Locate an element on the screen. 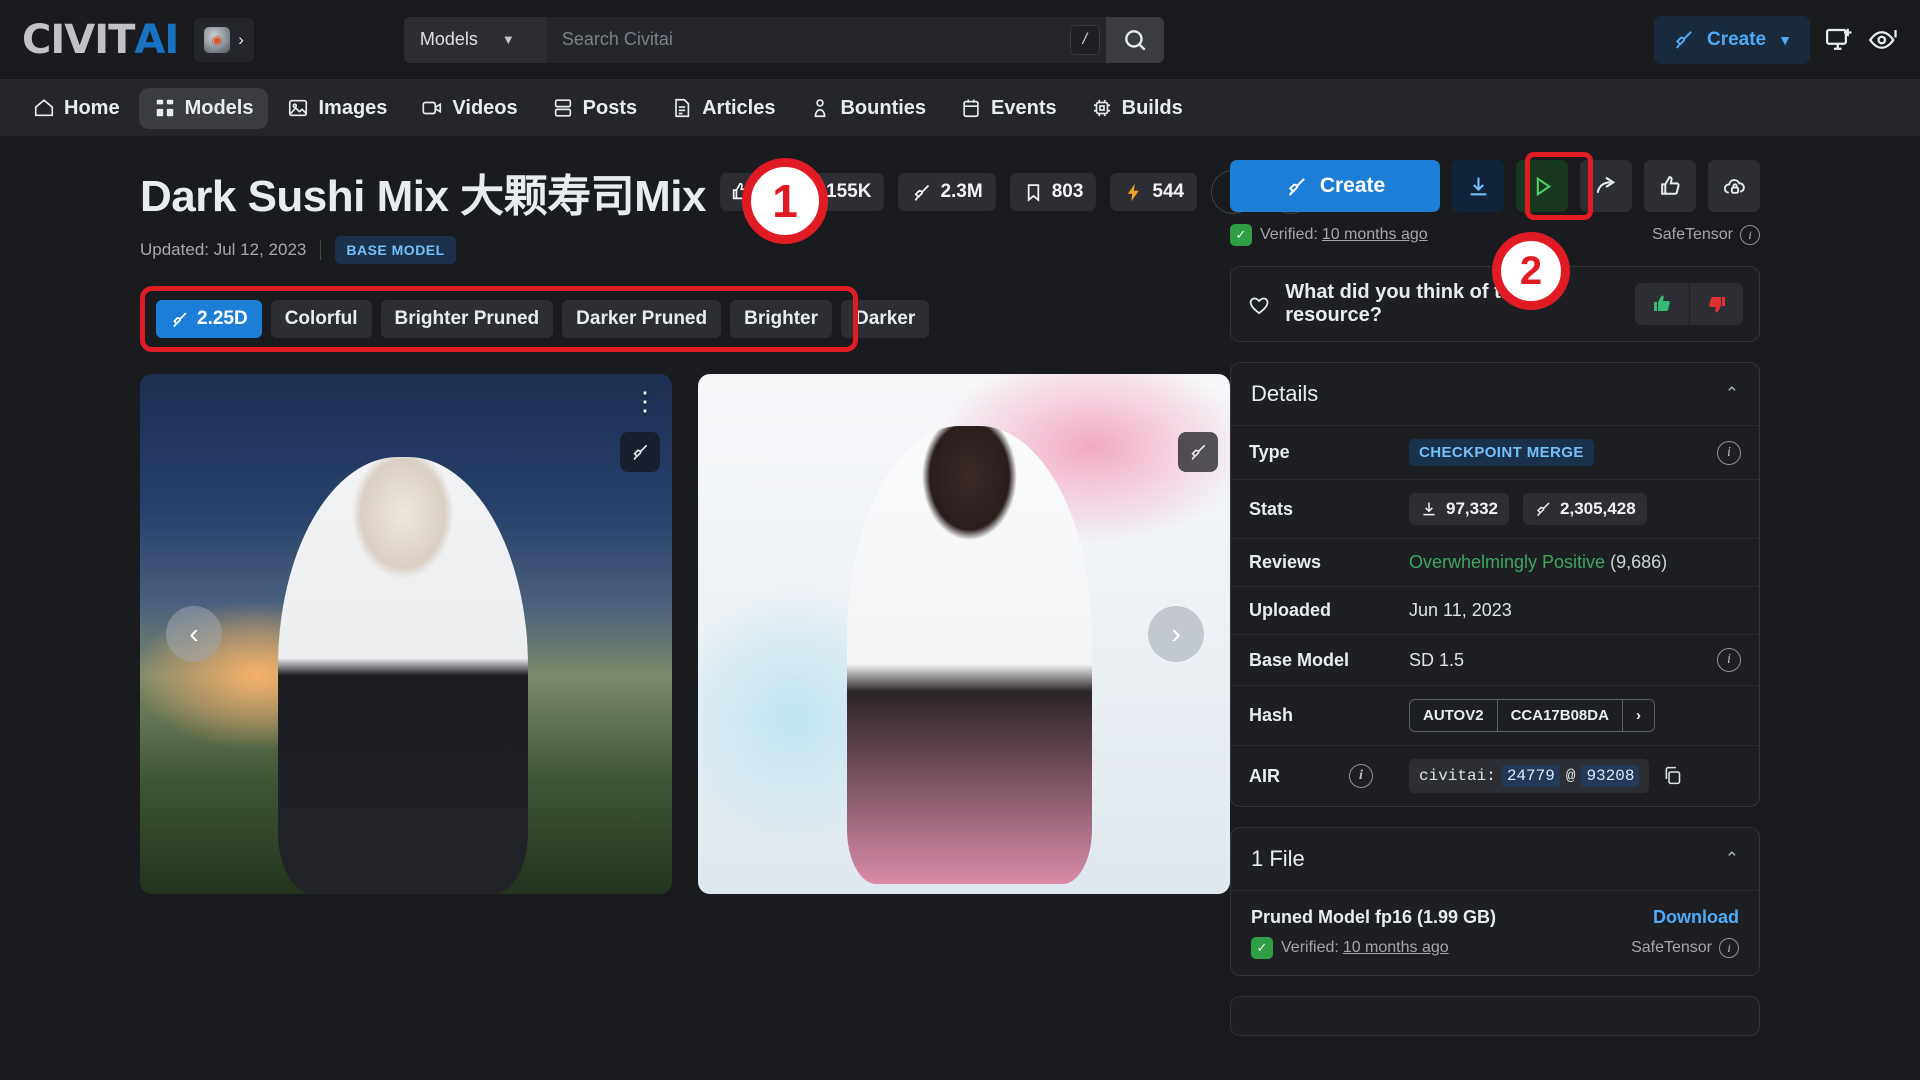 This screenshot has height=1080, width=1920. share-button is located at coordinates (1606, 186).